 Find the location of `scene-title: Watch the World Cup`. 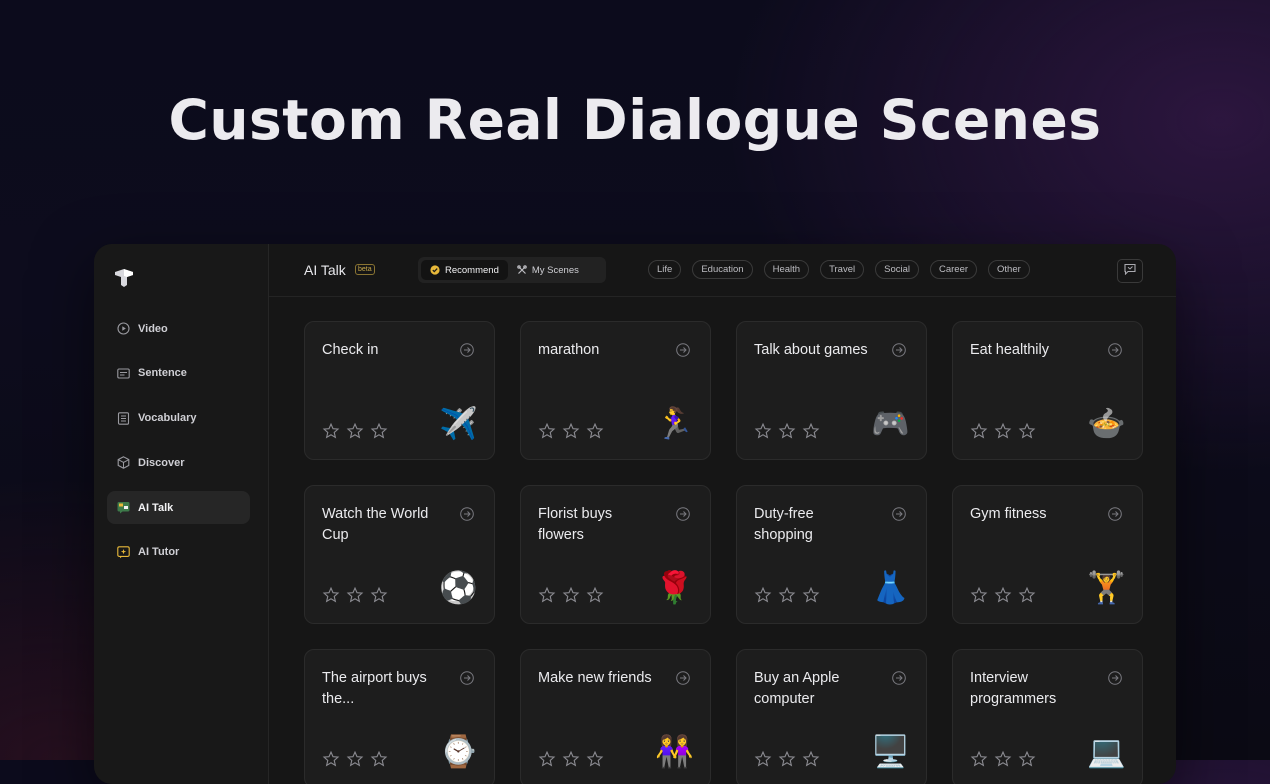

scene-title: Watch the World Cup is located at coordinates (375, 524).